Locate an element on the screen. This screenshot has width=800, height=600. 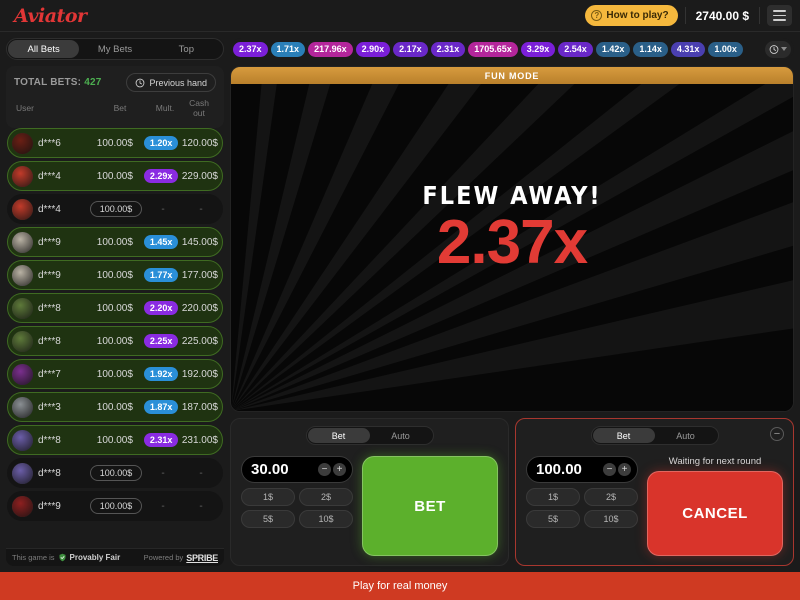
table-row: d***8 100.00$ 2.25x 225.00$ is located at coordinates (115, 341).